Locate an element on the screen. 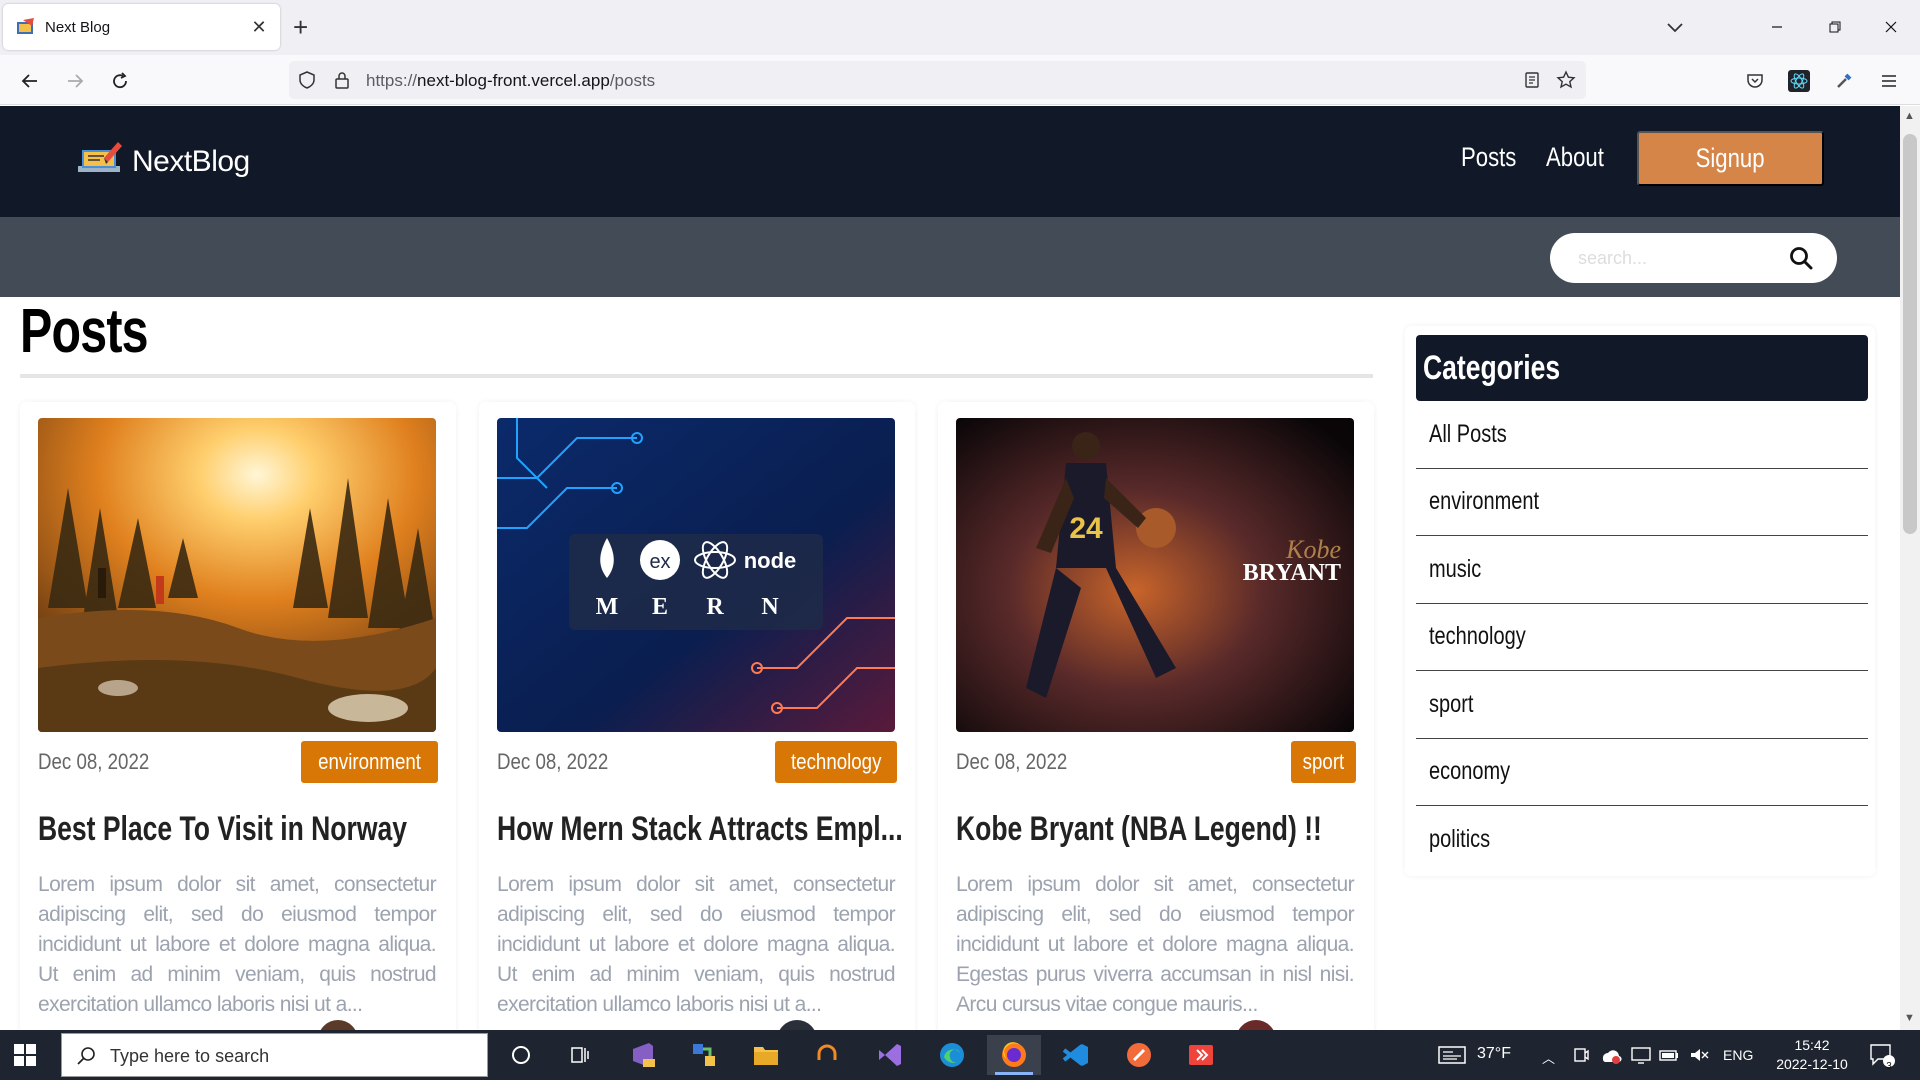  forward-arrow-icon is located at coordinates (75, 81).